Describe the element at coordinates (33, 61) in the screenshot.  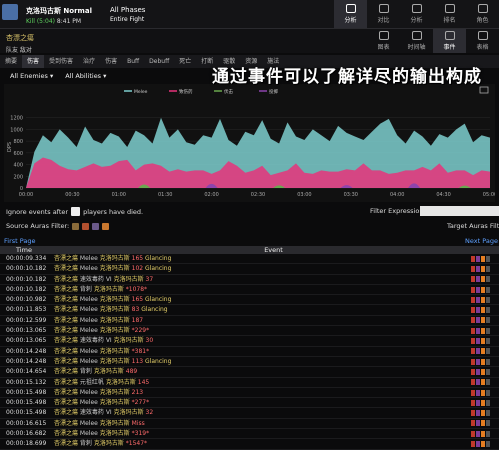
I see `nav-damage-done: 伤害` at that location.